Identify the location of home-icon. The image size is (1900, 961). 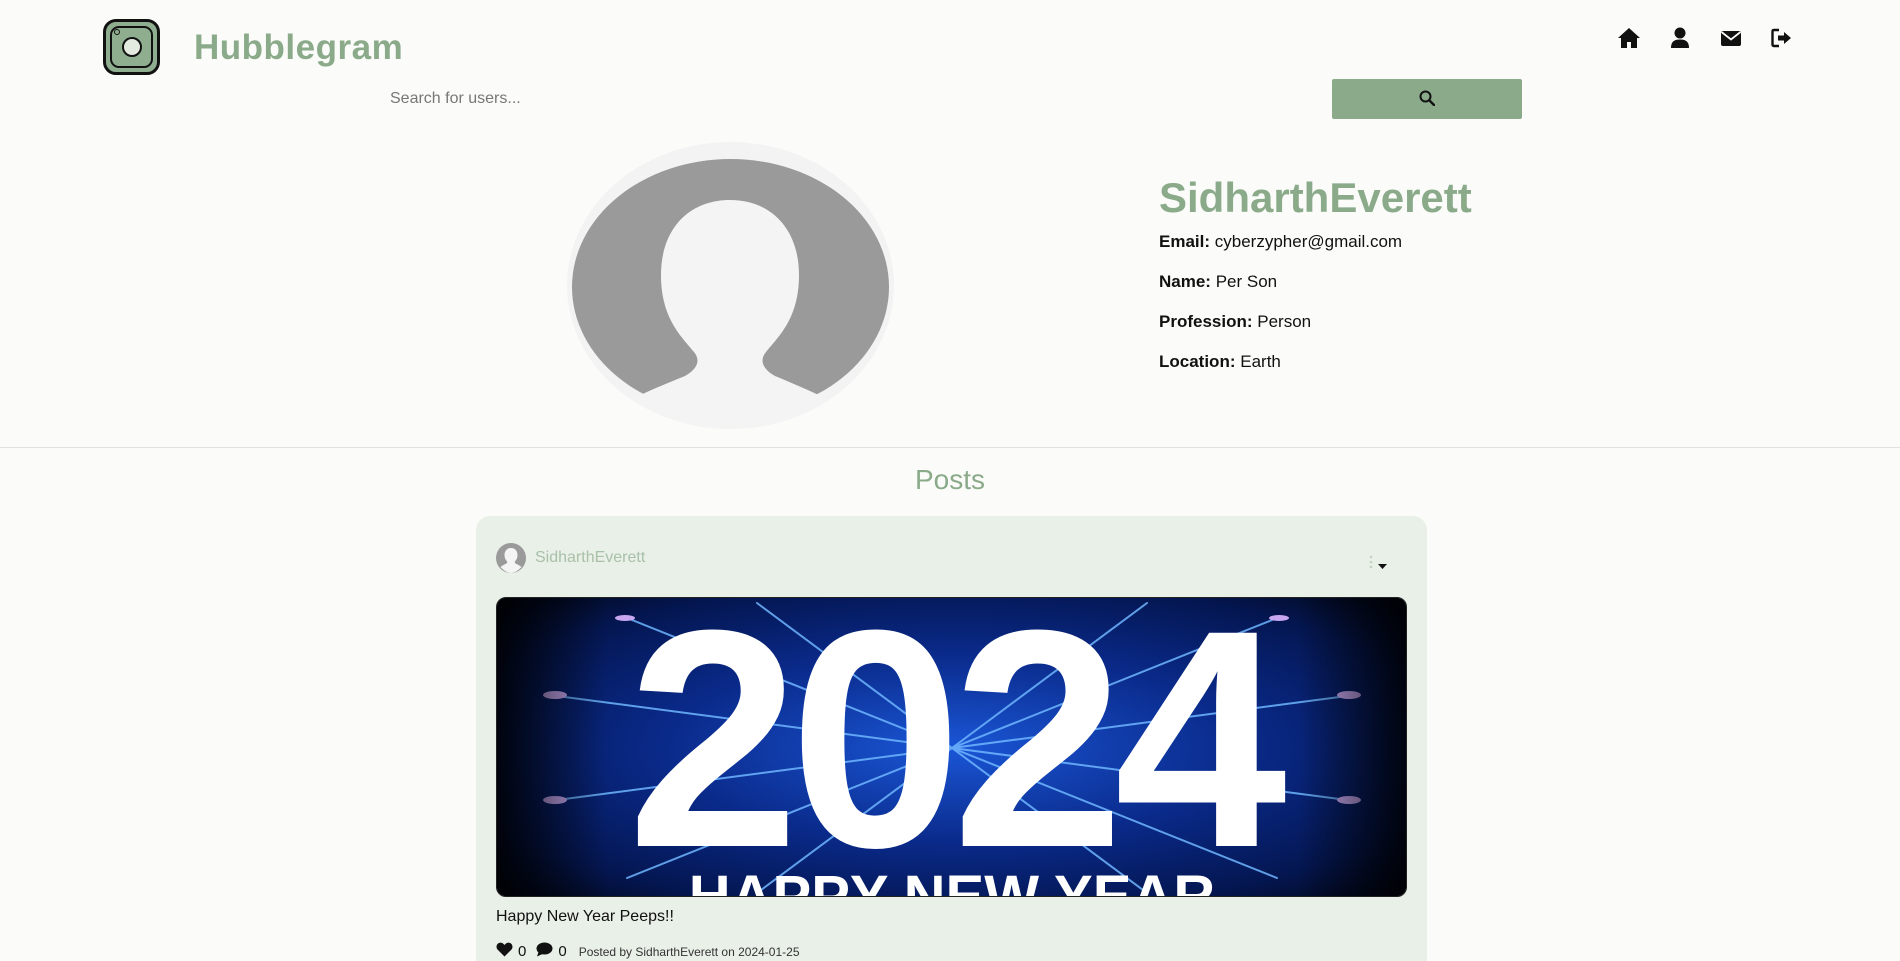
(1629, 38).